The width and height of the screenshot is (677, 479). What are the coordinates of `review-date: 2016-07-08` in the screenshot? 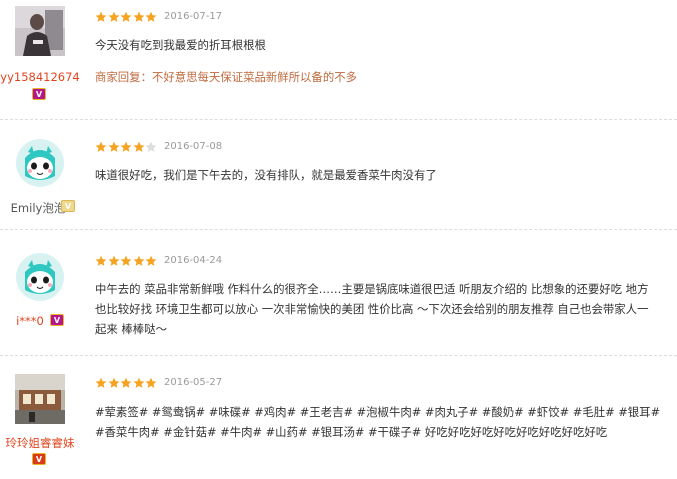 It's located at (193, 146).